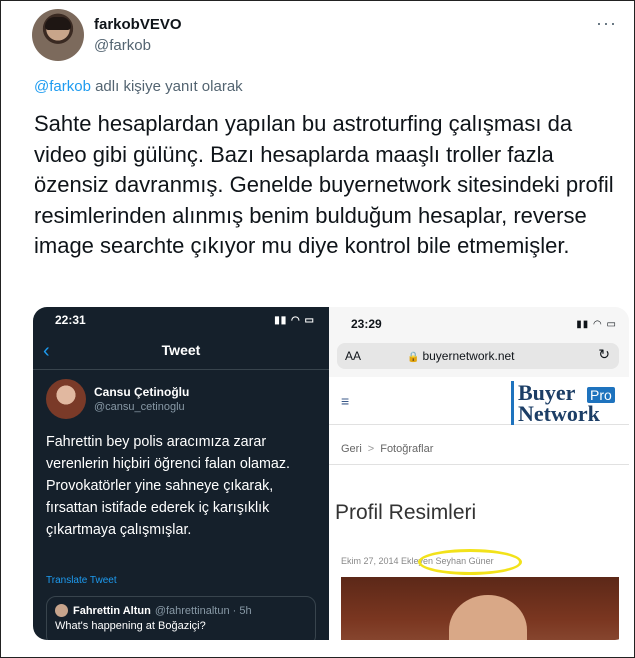  I want to click on embedded-user: Cansu Çetinoğlu @cansu_cetinoglu, so click(117, 399).